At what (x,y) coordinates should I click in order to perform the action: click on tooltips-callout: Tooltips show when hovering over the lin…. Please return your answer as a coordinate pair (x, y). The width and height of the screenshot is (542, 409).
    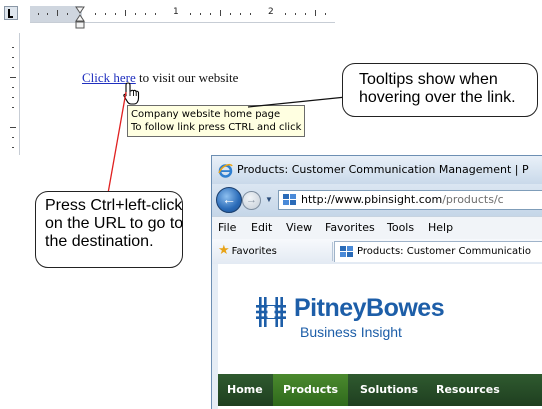
    Looking at the image, I should click on (440, 90).